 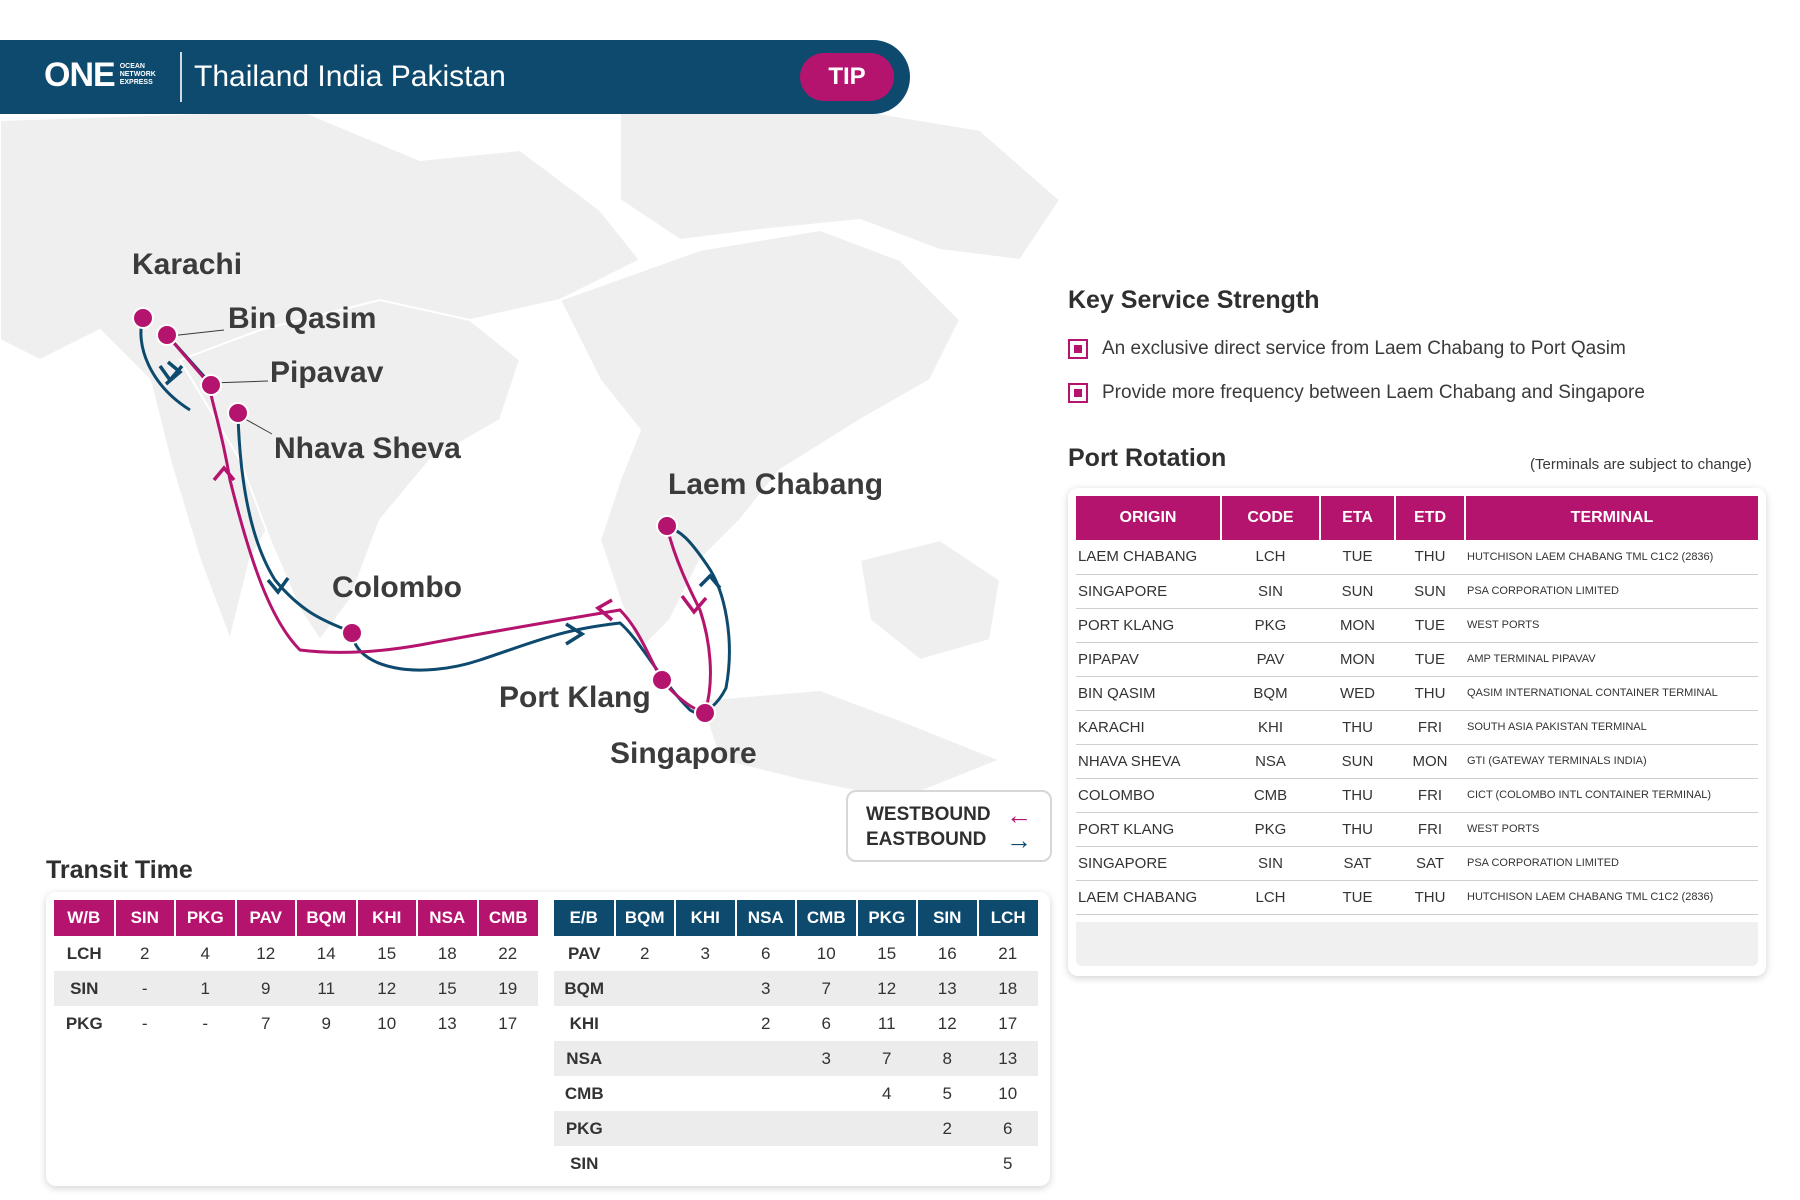 I want to click on port-marker-nhava-sheva, so click(x=238, y=413).